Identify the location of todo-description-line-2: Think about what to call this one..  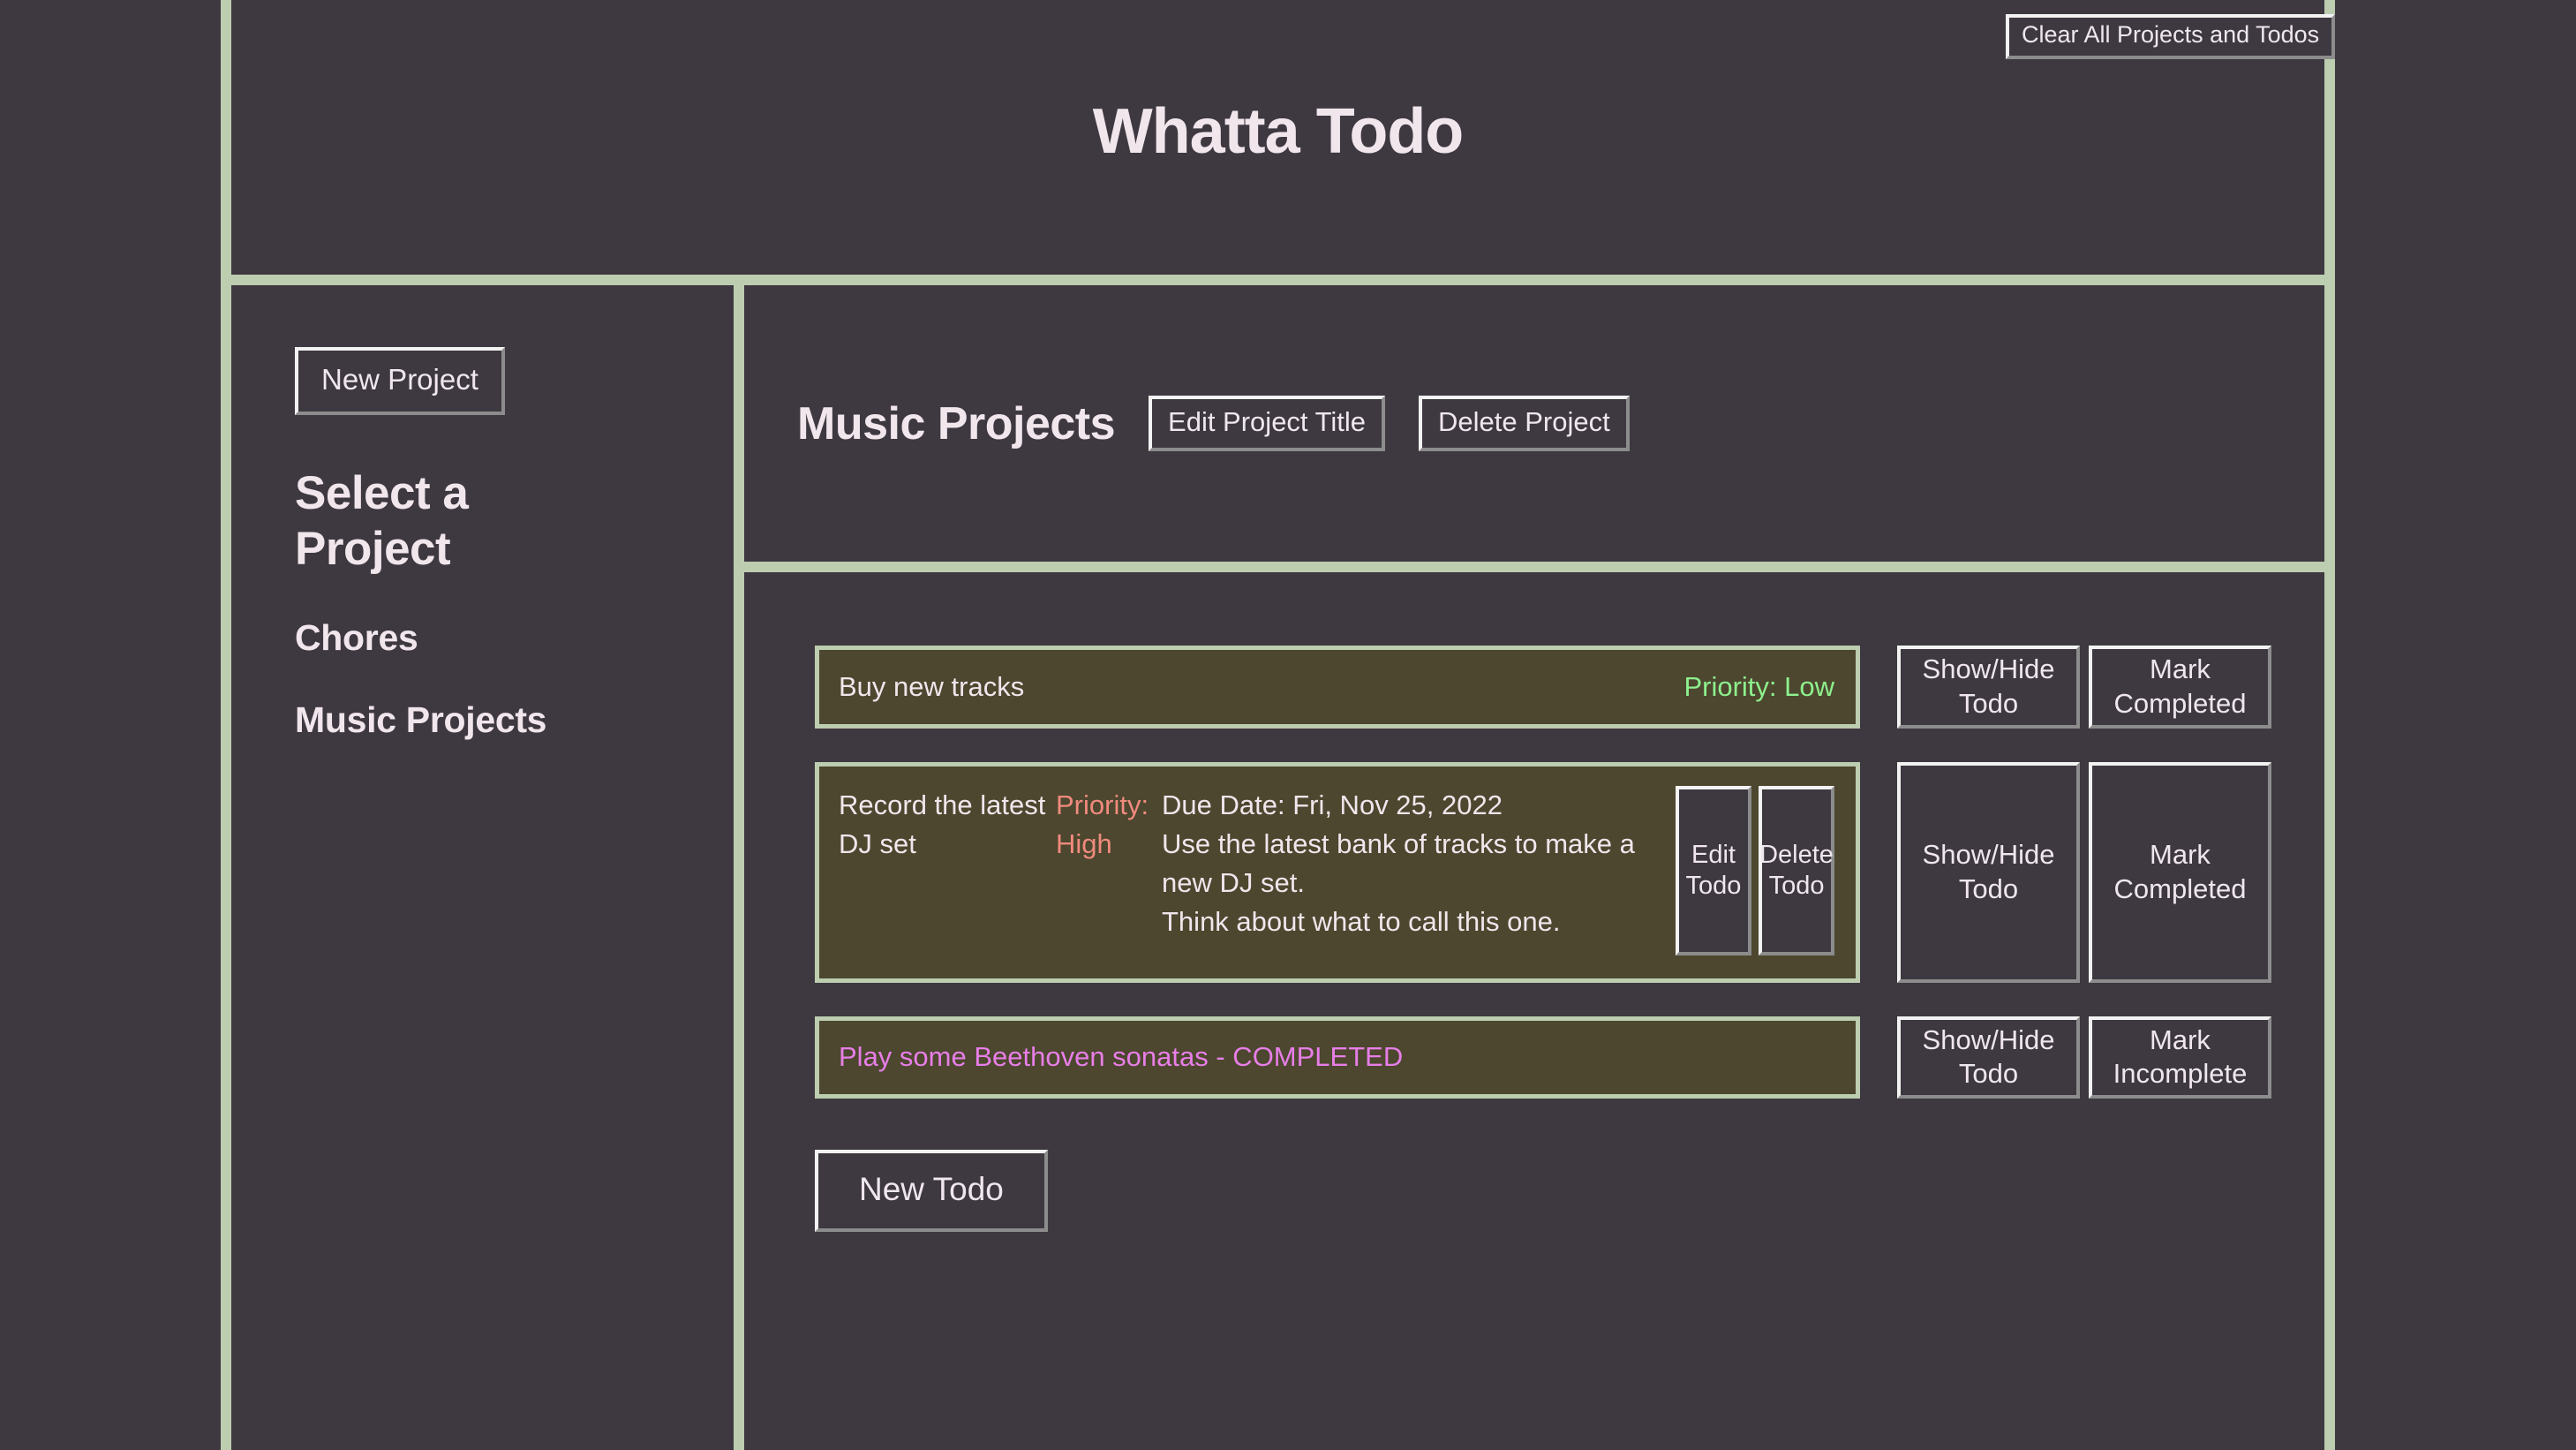
(1362, 921).